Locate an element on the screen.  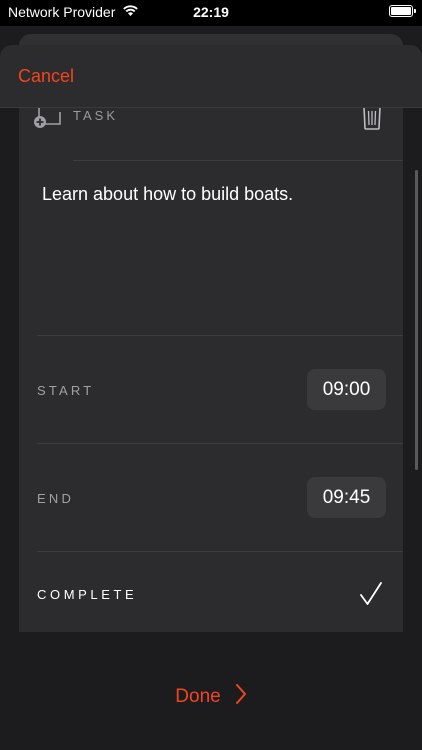
scrollbar is located at coordinates (416, 320).